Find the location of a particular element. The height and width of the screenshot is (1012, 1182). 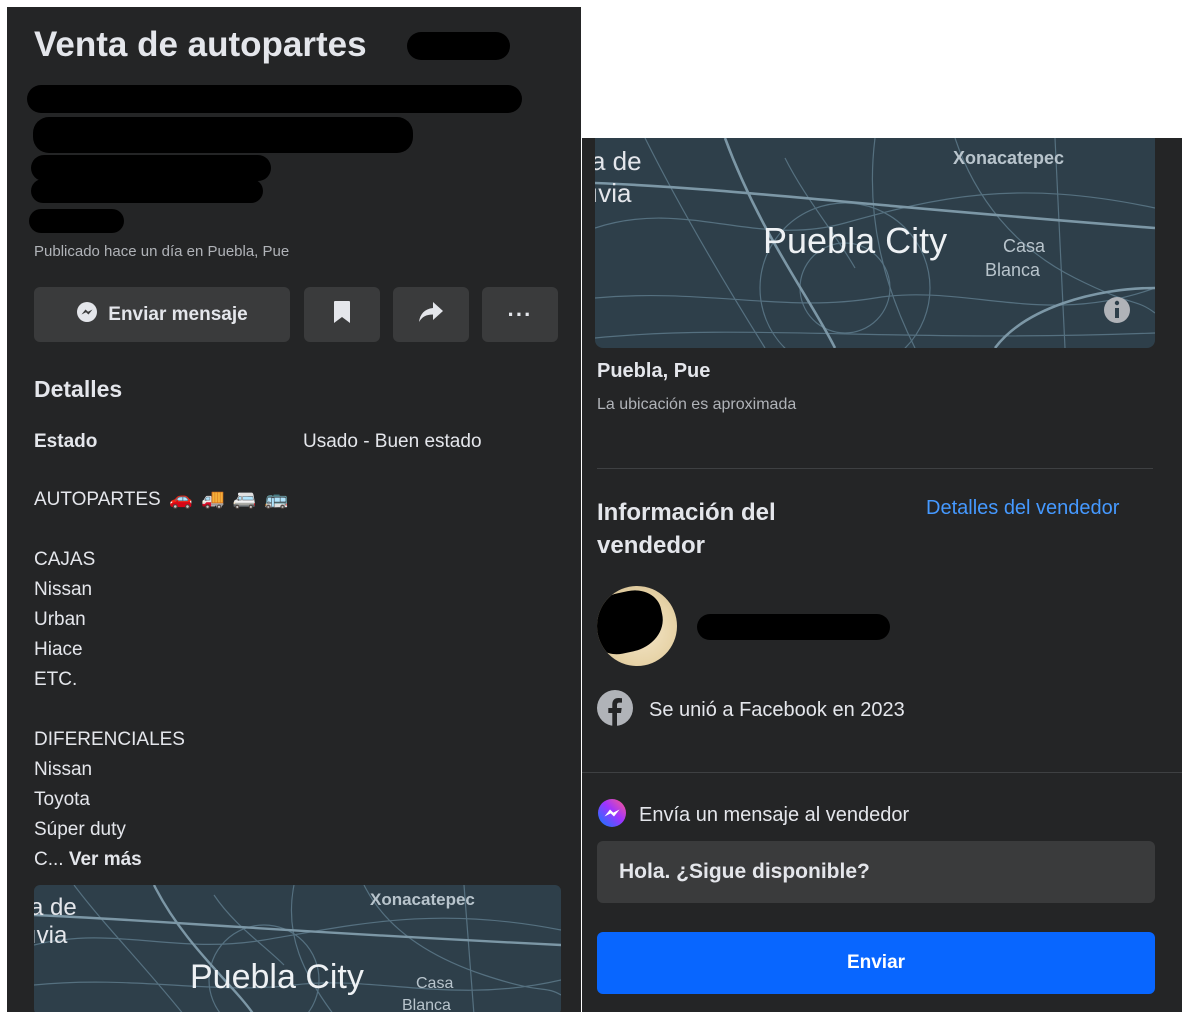

location-note: La ubicación es aproximada is located at coordinates (697, 404).